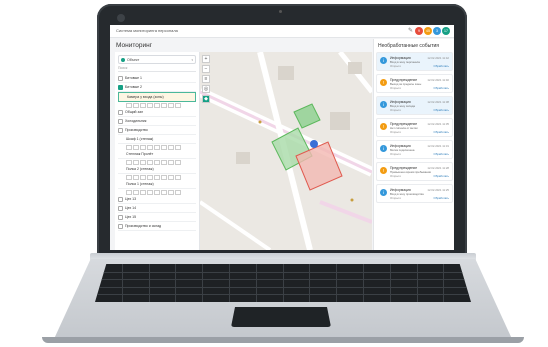 The image size is (548, 347). What do you see at coordinates (157, 121) in the screenshot?
I see `tree-item: Холодильник` at bounding box center [157, 121].